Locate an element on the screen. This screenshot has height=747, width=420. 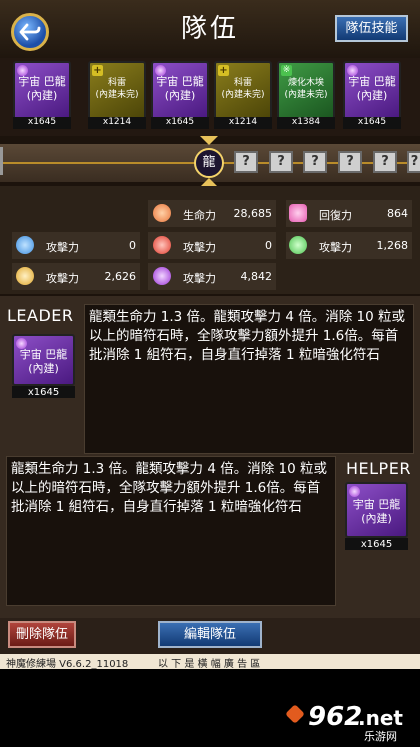
ad-notice: 以 下 是 橫 幅 廣 告 區 is located at coordinates (209, 664).